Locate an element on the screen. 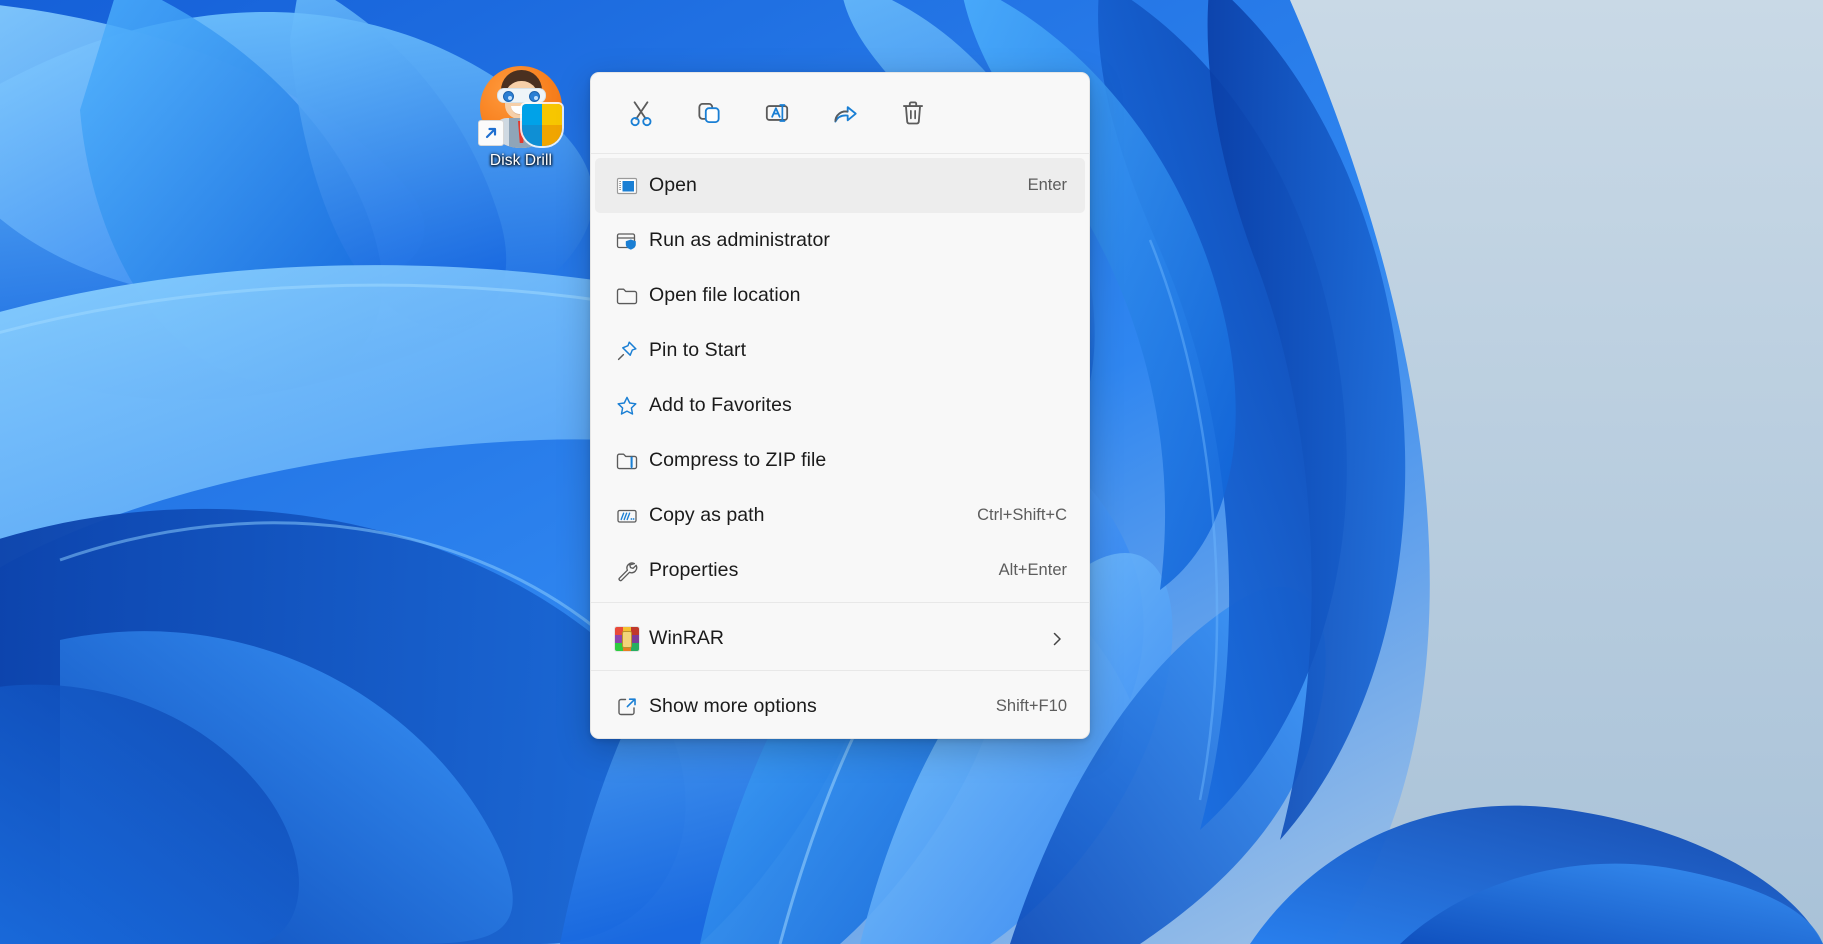  menu-item-copy-as-path: Copy as path Ctrl+Shift+C is located at coordinates (840, 515).